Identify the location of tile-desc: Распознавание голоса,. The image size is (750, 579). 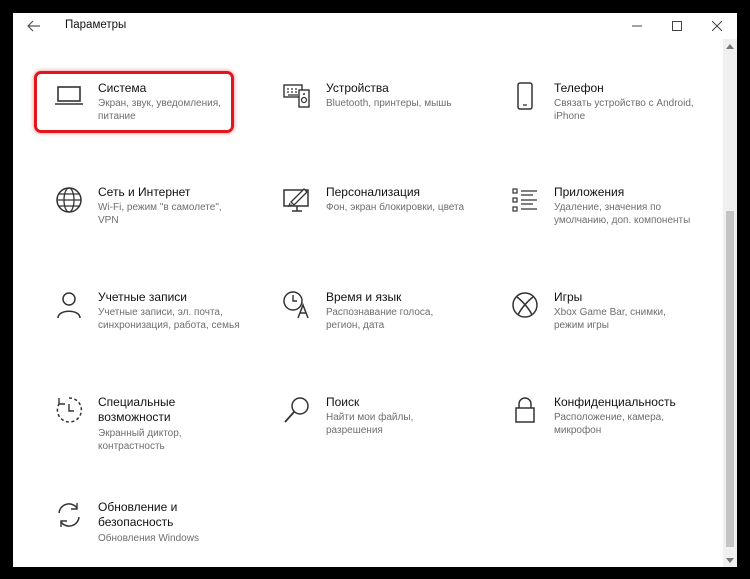
(380, 312).